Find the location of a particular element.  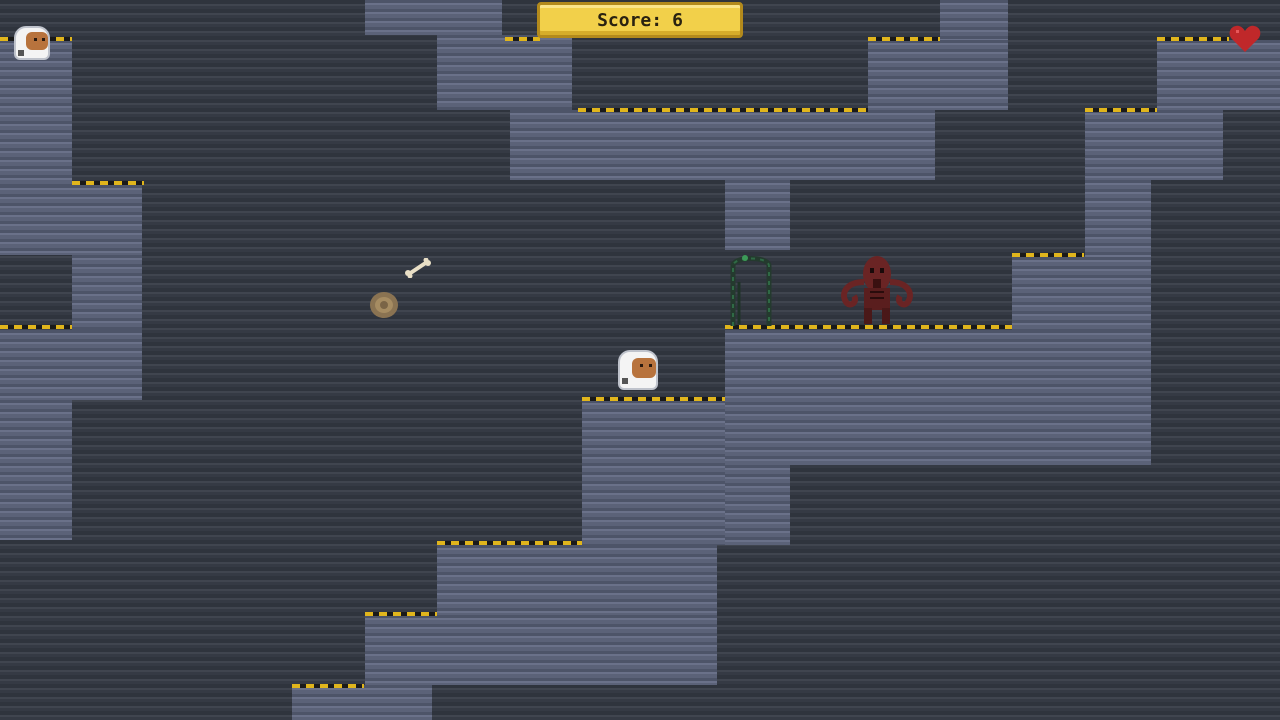

score-value: 6 is located at coordinates (677, 20).